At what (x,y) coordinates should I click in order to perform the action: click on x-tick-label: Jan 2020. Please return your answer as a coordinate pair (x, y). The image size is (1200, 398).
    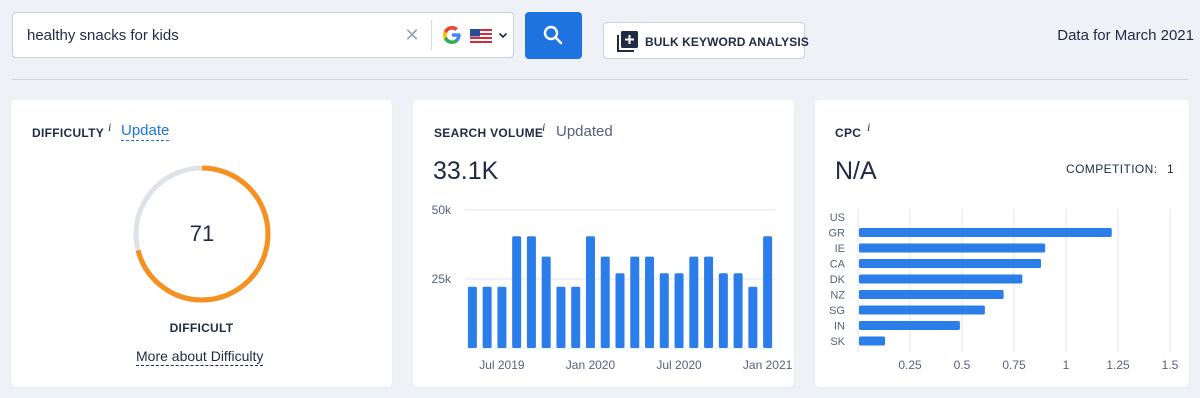
    Looking at the image, I should click on (591, 365).